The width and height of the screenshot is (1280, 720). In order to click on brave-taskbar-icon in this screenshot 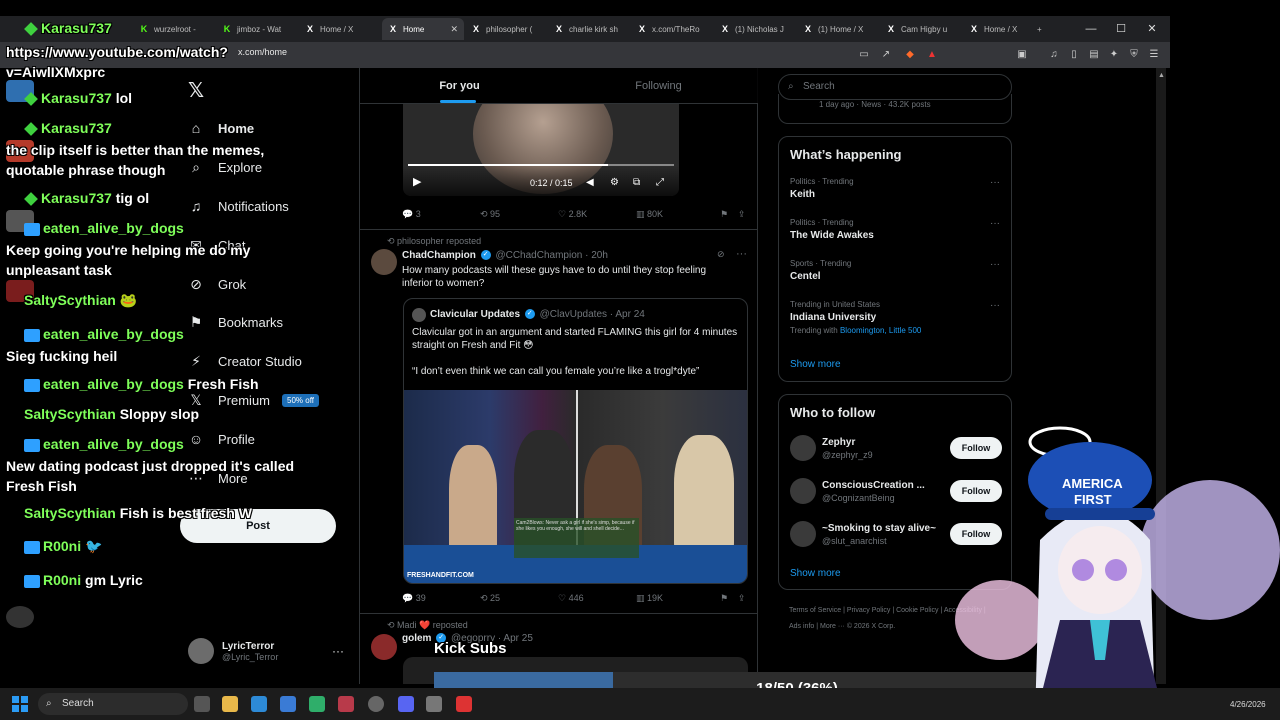, I will do `click(464, 704)`.